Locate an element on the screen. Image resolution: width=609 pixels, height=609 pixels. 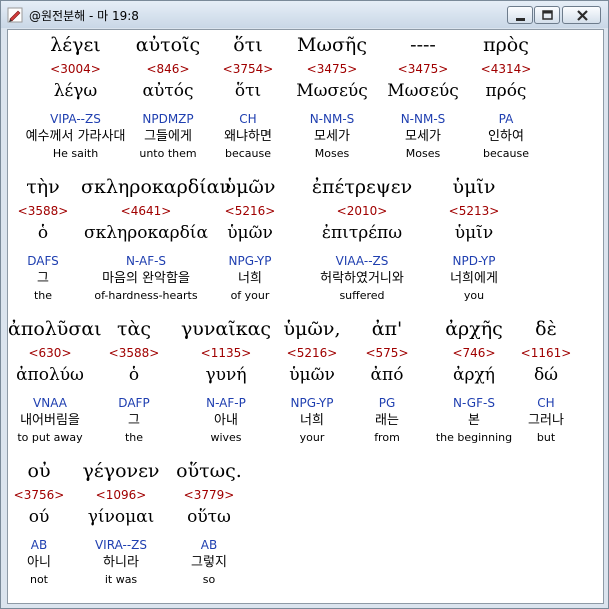
word-column: γέγονεν <1096> γίνομαι VIRA--ZS 하니라 it was is located at coordinates (121, 522).